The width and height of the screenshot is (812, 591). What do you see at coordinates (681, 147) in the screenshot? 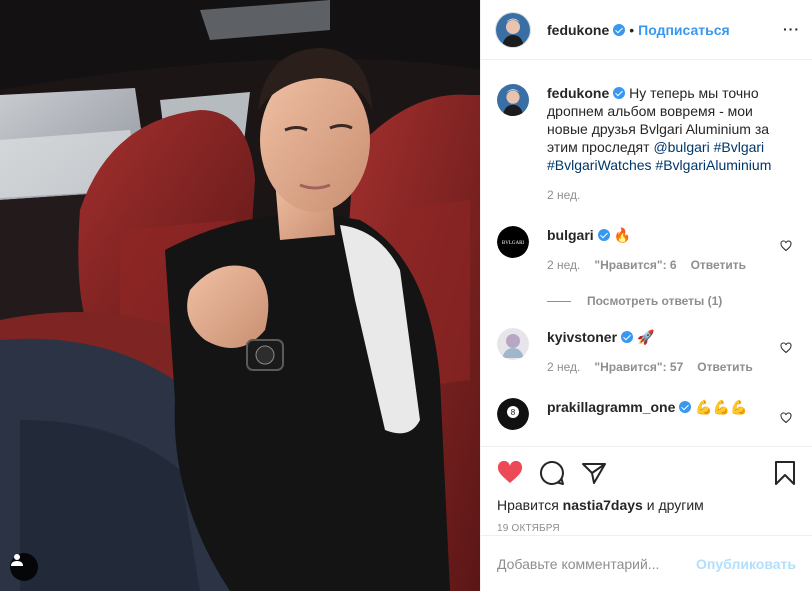
I see `caption-mention: @bulgari` at bounding box center [681, 147].